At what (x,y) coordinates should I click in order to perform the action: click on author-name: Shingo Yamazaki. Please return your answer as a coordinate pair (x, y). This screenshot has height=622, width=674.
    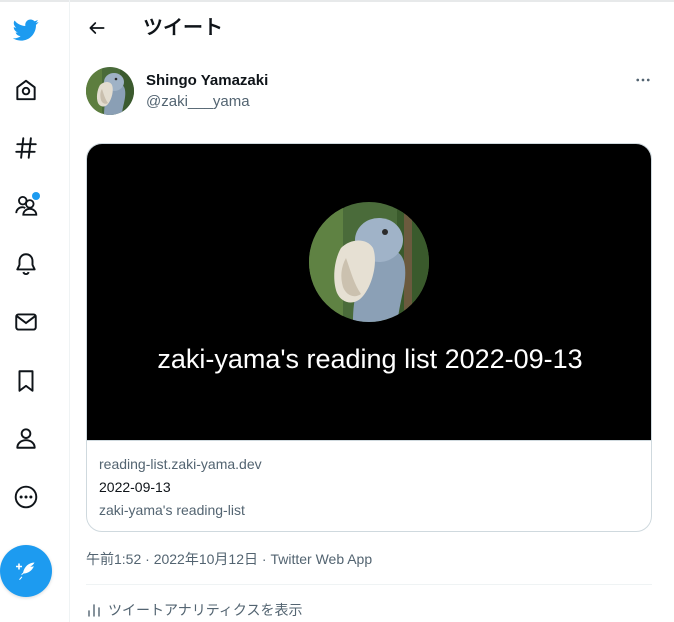
    Looking at the image, I should click on (207, 81).